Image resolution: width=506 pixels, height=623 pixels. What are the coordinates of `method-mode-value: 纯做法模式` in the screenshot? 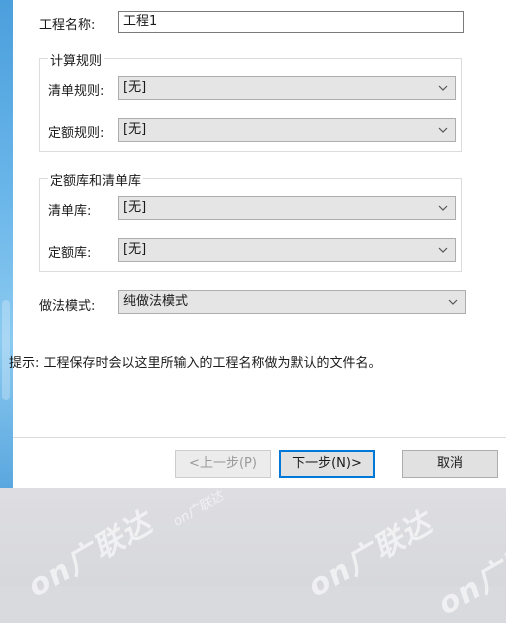 It's located at (156, 301).